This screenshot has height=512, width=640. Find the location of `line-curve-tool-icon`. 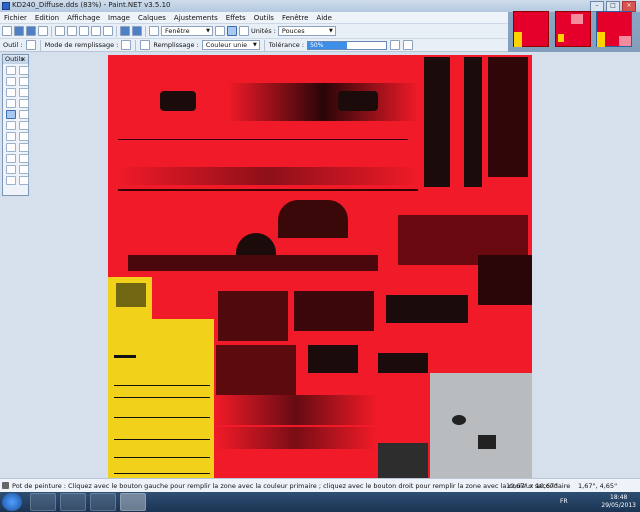

line-curve-tool-icon is located at coordinates (24, 158).